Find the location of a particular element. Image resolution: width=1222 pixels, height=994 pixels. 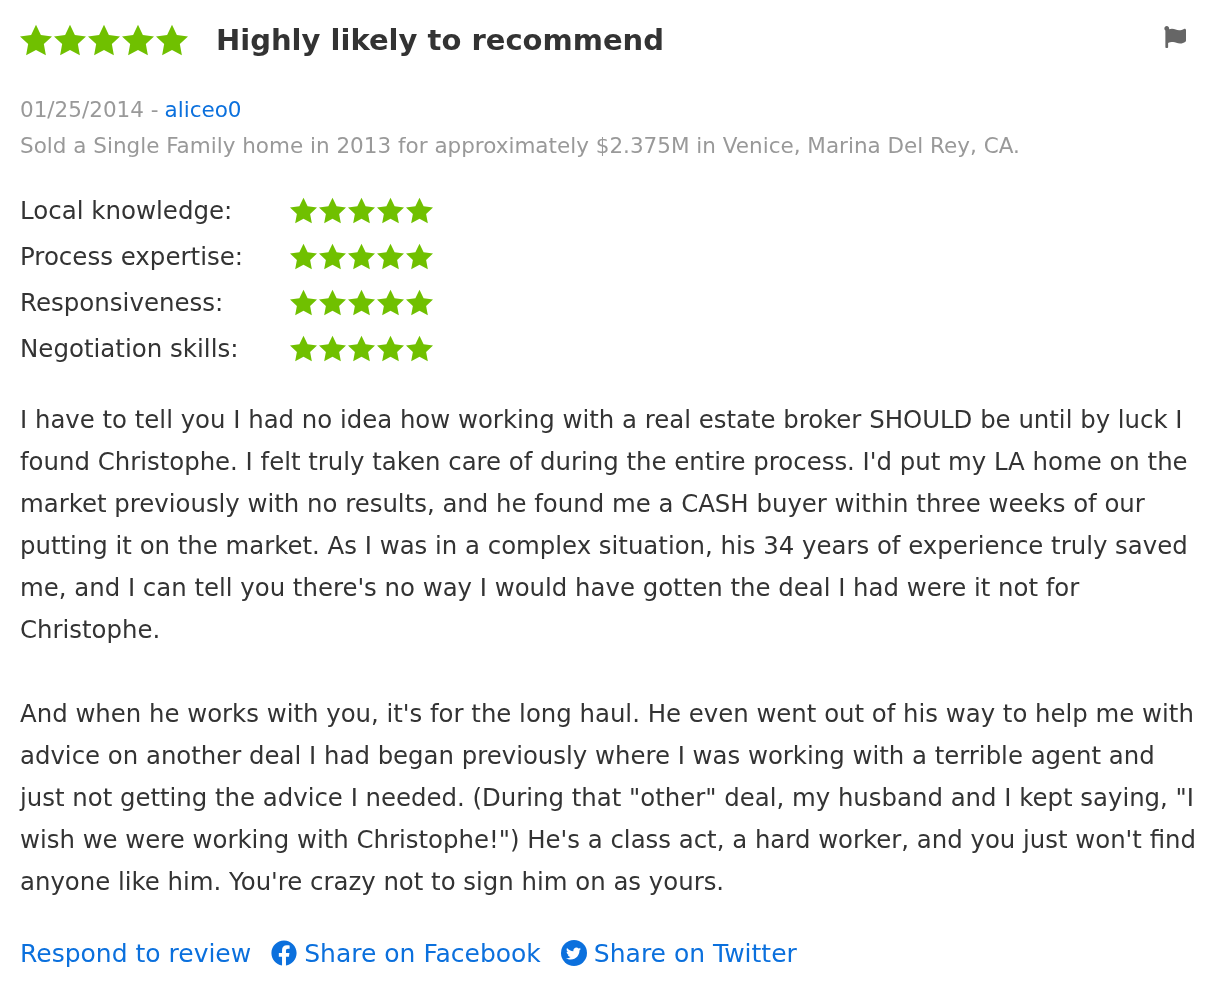

rating-label: Local knowledge: is located at coordinates (127, 210).